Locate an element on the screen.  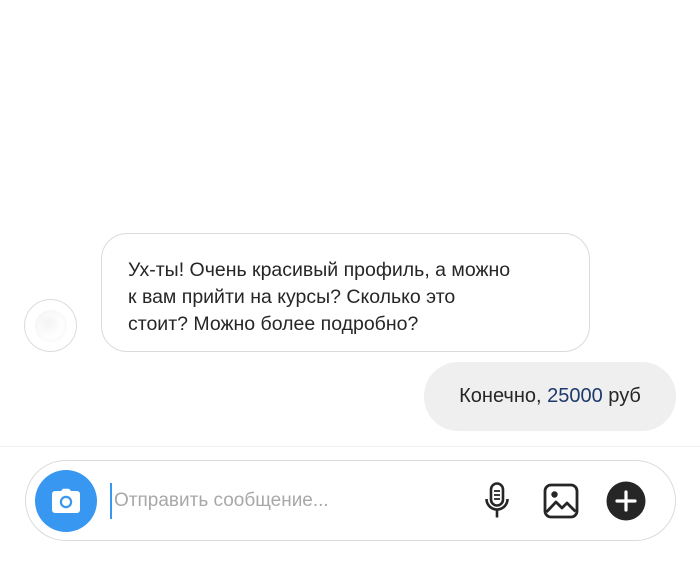
microphone-button is located at coordinates (497, 501).